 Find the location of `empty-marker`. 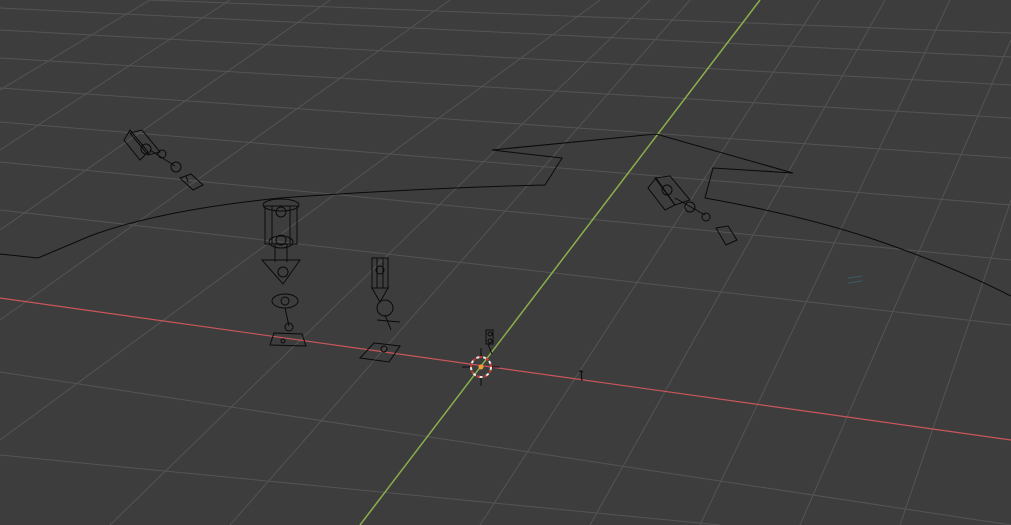

empty-marker is located at coordinates (855, 279).